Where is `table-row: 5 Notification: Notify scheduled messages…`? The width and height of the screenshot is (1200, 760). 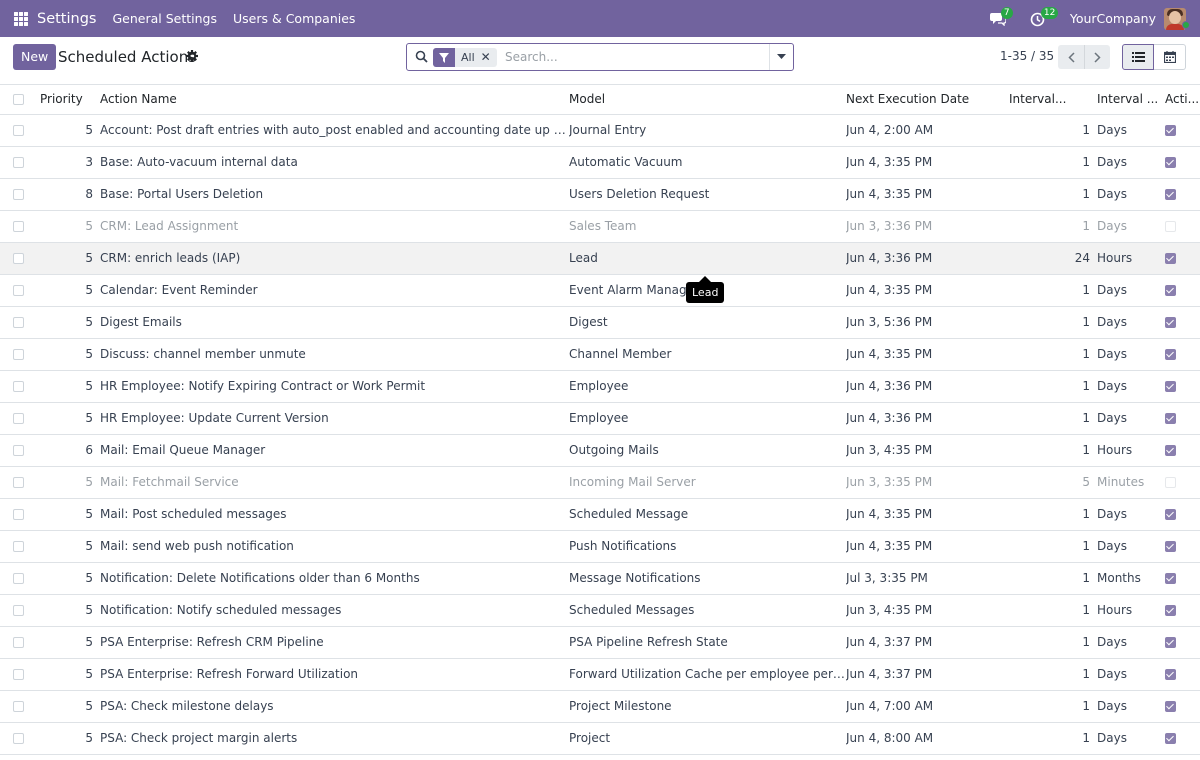
table-row: 5 Notification: Notify scheduled messages… is located at coordinates (600, 610).